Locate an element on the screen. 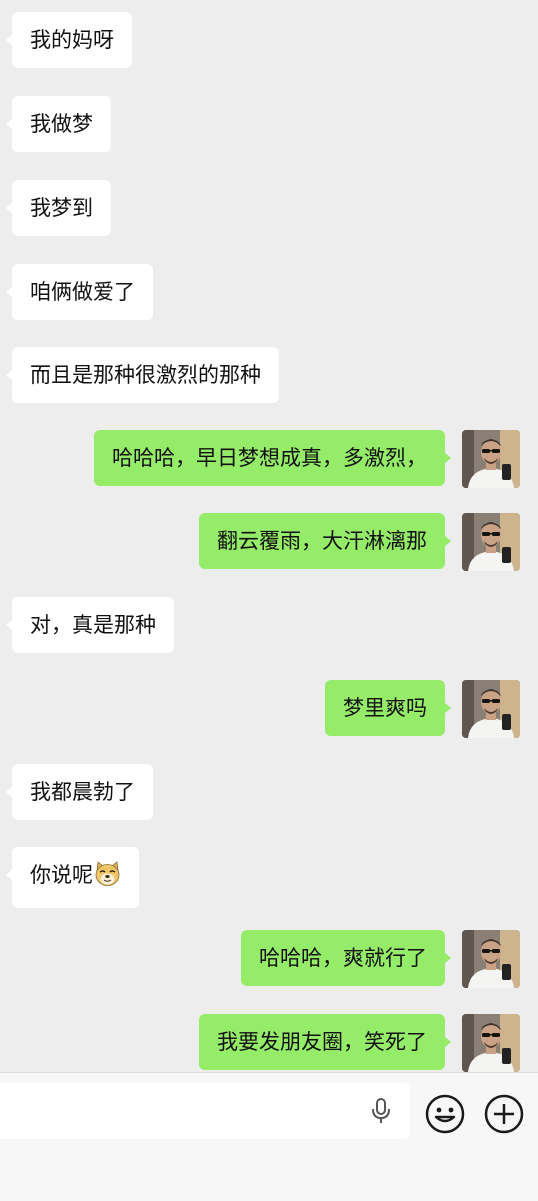 This screenshot has height=1201, width=538. message-bubble: 对，真是那种 is located at coordinates (90, 625).